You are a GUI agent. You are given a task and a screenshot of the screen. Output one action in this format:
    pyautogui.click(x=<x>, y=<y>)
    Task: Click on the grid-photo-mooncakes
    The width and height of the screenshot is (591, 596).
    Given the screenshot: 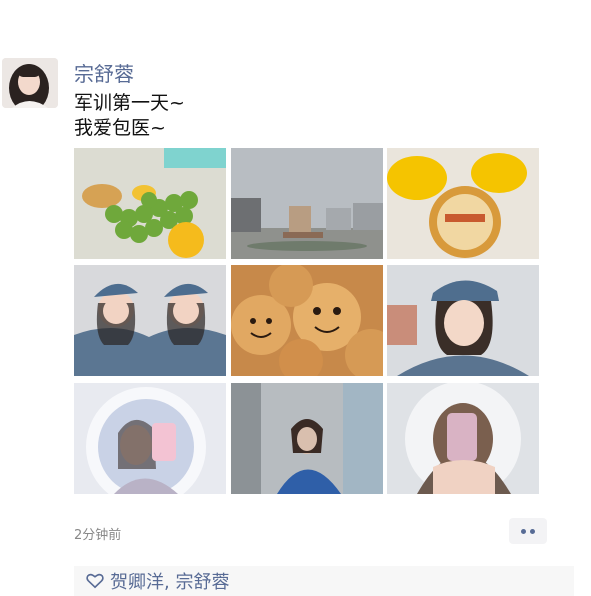 What is the action you would take?
    pyautogui.click(x=307, y=320)
    